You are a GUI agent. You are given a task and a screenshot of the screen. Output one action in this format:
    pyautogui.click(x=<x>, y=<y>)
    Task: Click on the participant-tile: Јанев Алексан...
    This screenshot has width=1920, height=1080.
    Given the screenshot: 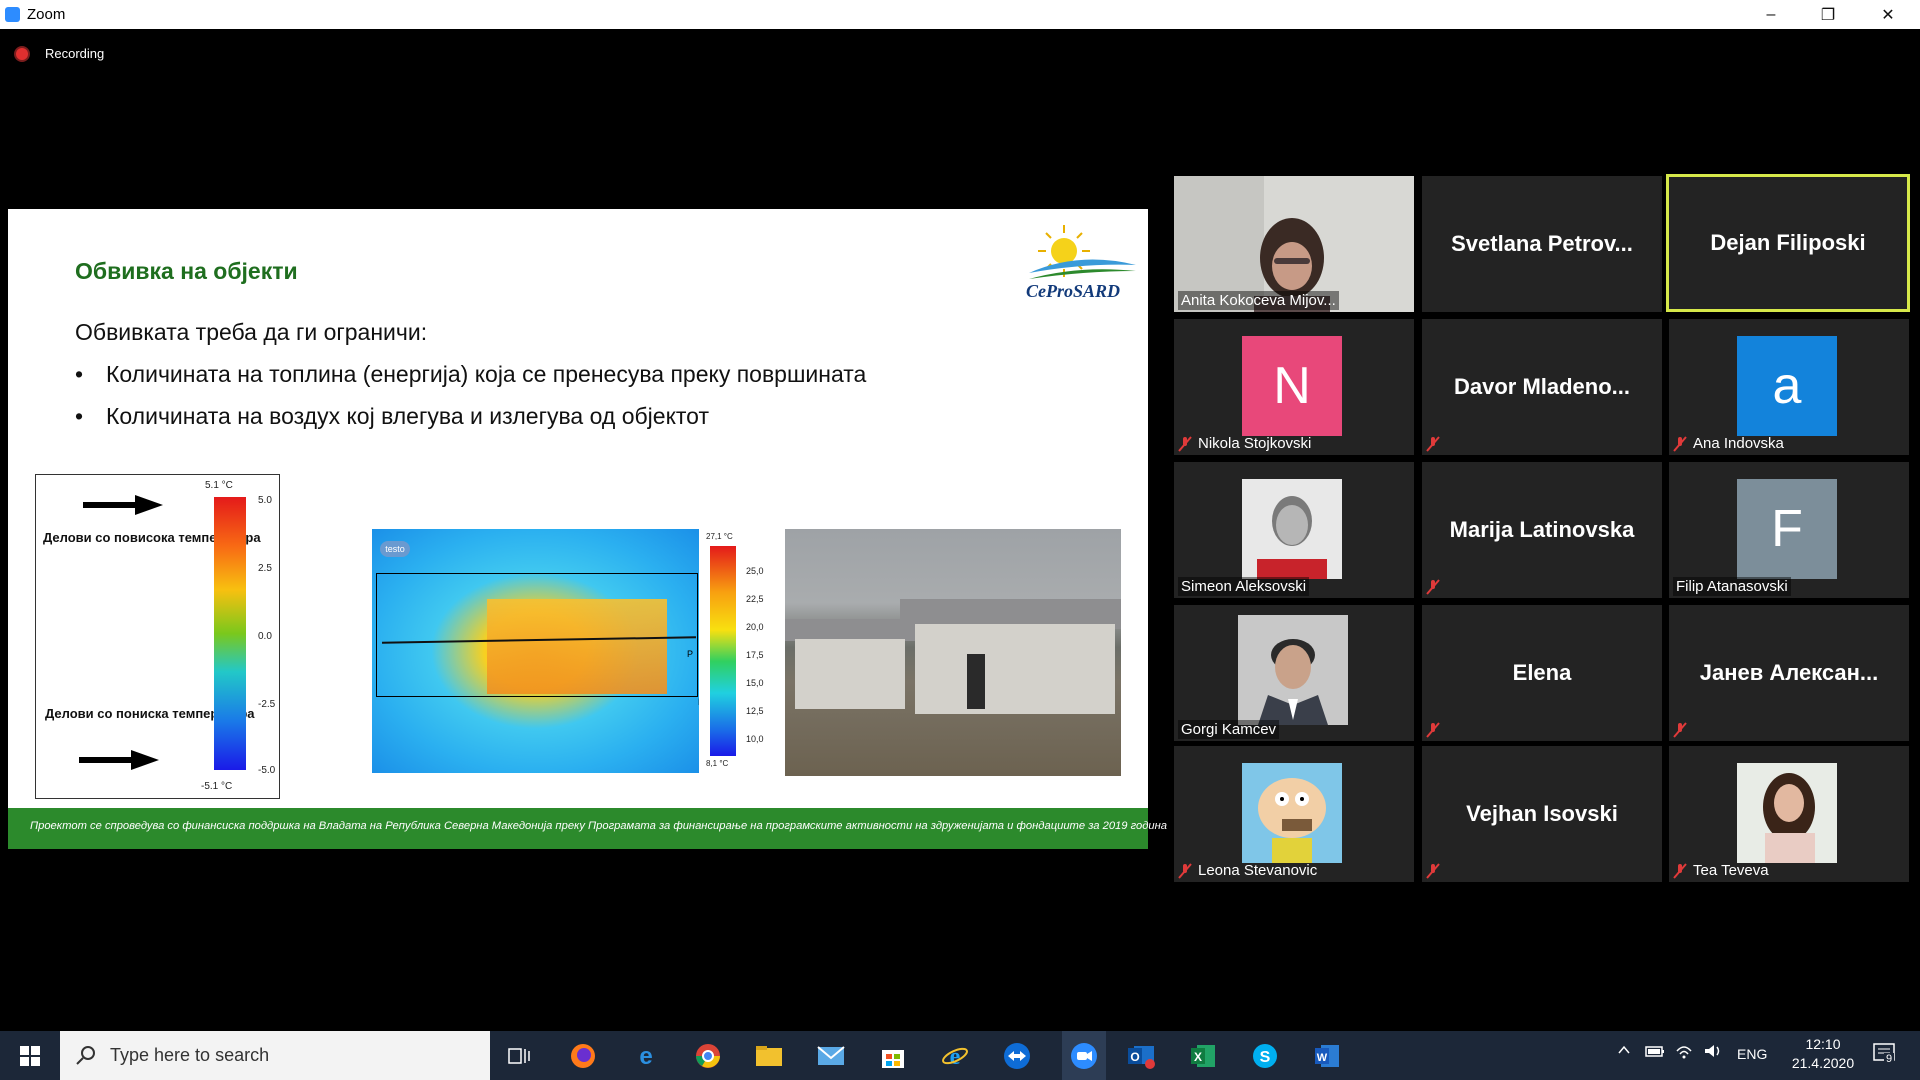 What is the action you would take?
    pyautogui.click(x=1789, y=673)
    